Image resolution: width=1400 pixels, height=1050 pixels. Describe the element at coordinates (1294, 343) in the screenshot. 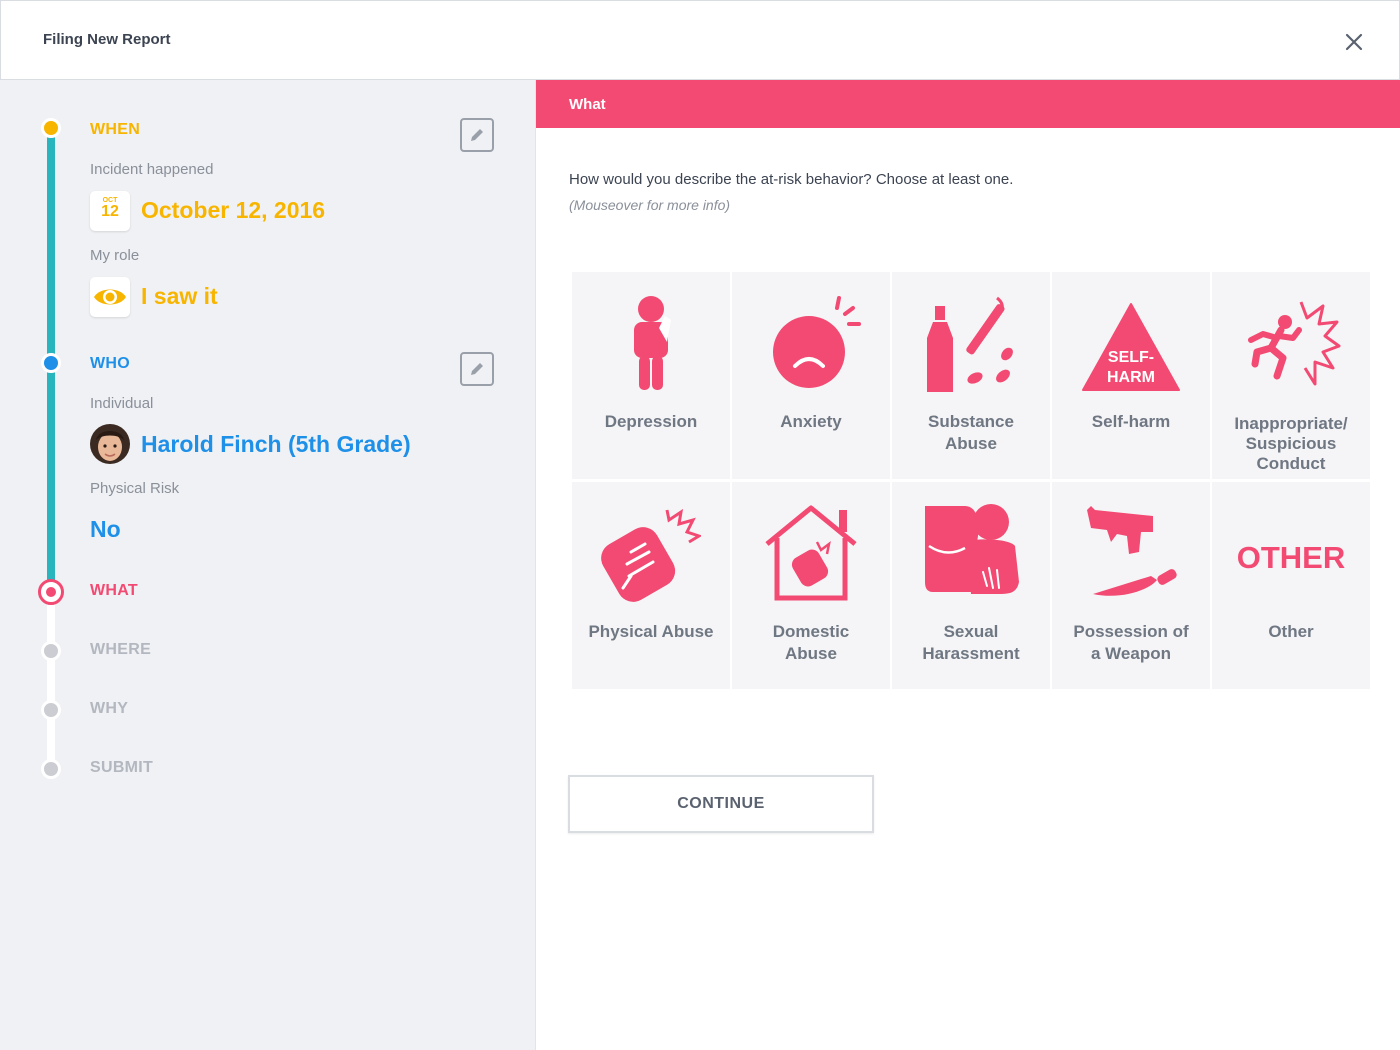

I see `inappropriate-conduct-icon` at that location.